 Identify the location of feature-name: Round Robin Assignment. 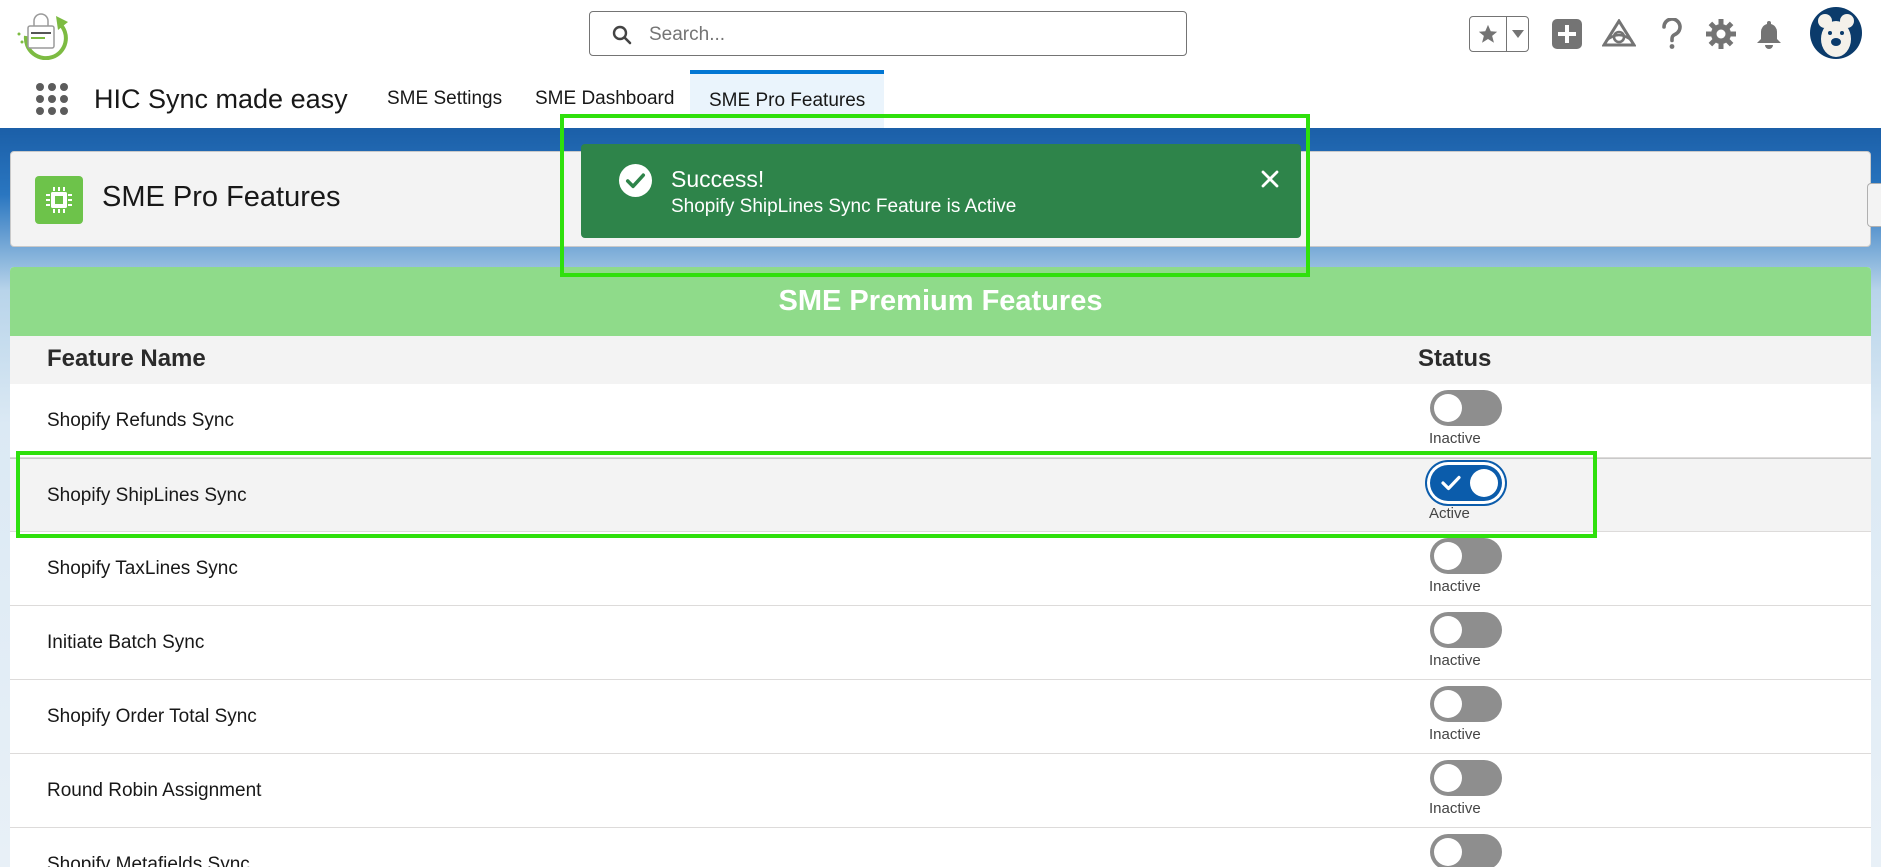
(154, 790).